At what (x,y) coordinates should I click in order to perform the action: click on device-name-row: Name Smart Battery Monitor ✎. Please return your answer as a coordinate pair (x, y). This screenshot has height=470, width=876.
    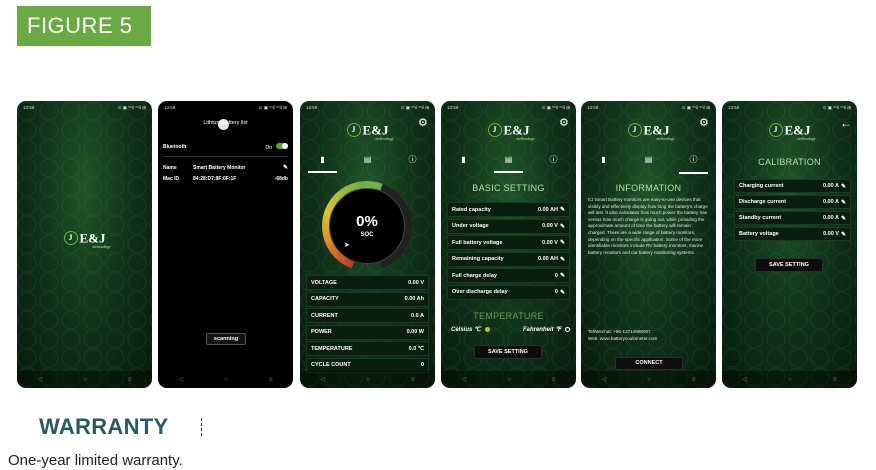
    Looking at the image, I should click on (225, 168).